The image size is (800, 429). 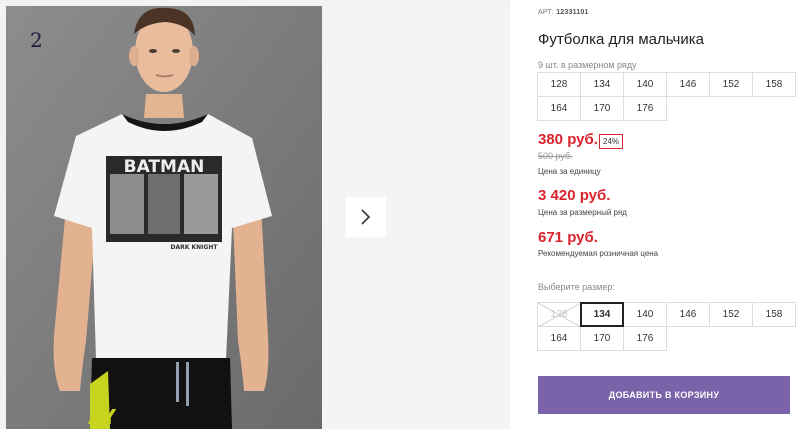 I want to click on shorts-print: AY, so click(x=102, y=417).